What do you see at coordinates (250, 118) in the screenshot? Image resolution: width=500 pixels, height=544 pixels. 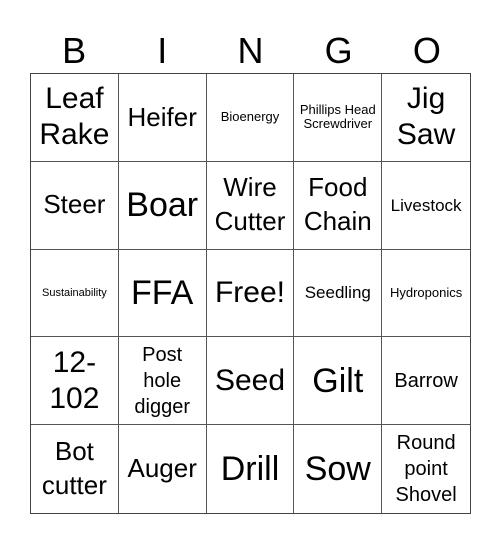 I see `bingo-cell: Bioenergy` at bounding box center [250, 118].